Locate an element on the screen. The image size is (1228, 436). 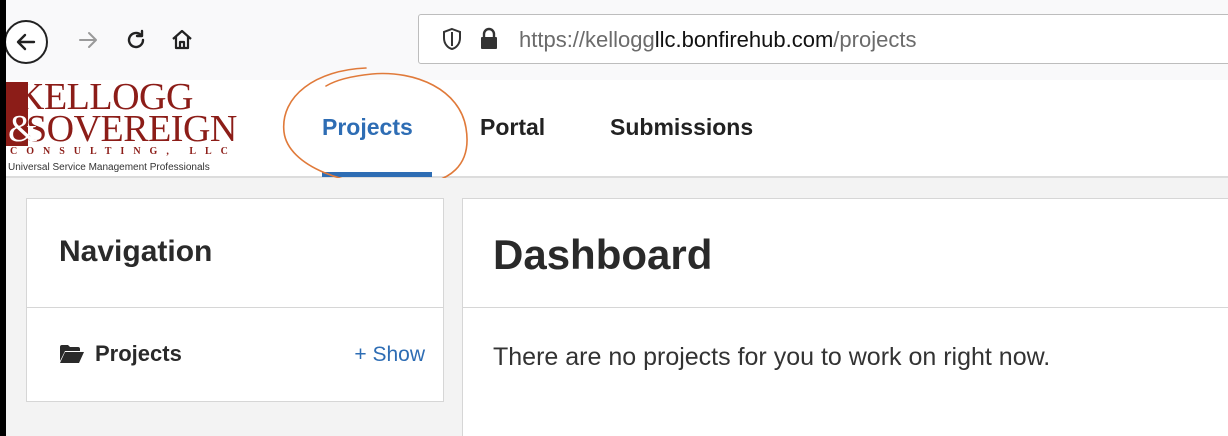
reload-button is located at coordinates (136, 40).